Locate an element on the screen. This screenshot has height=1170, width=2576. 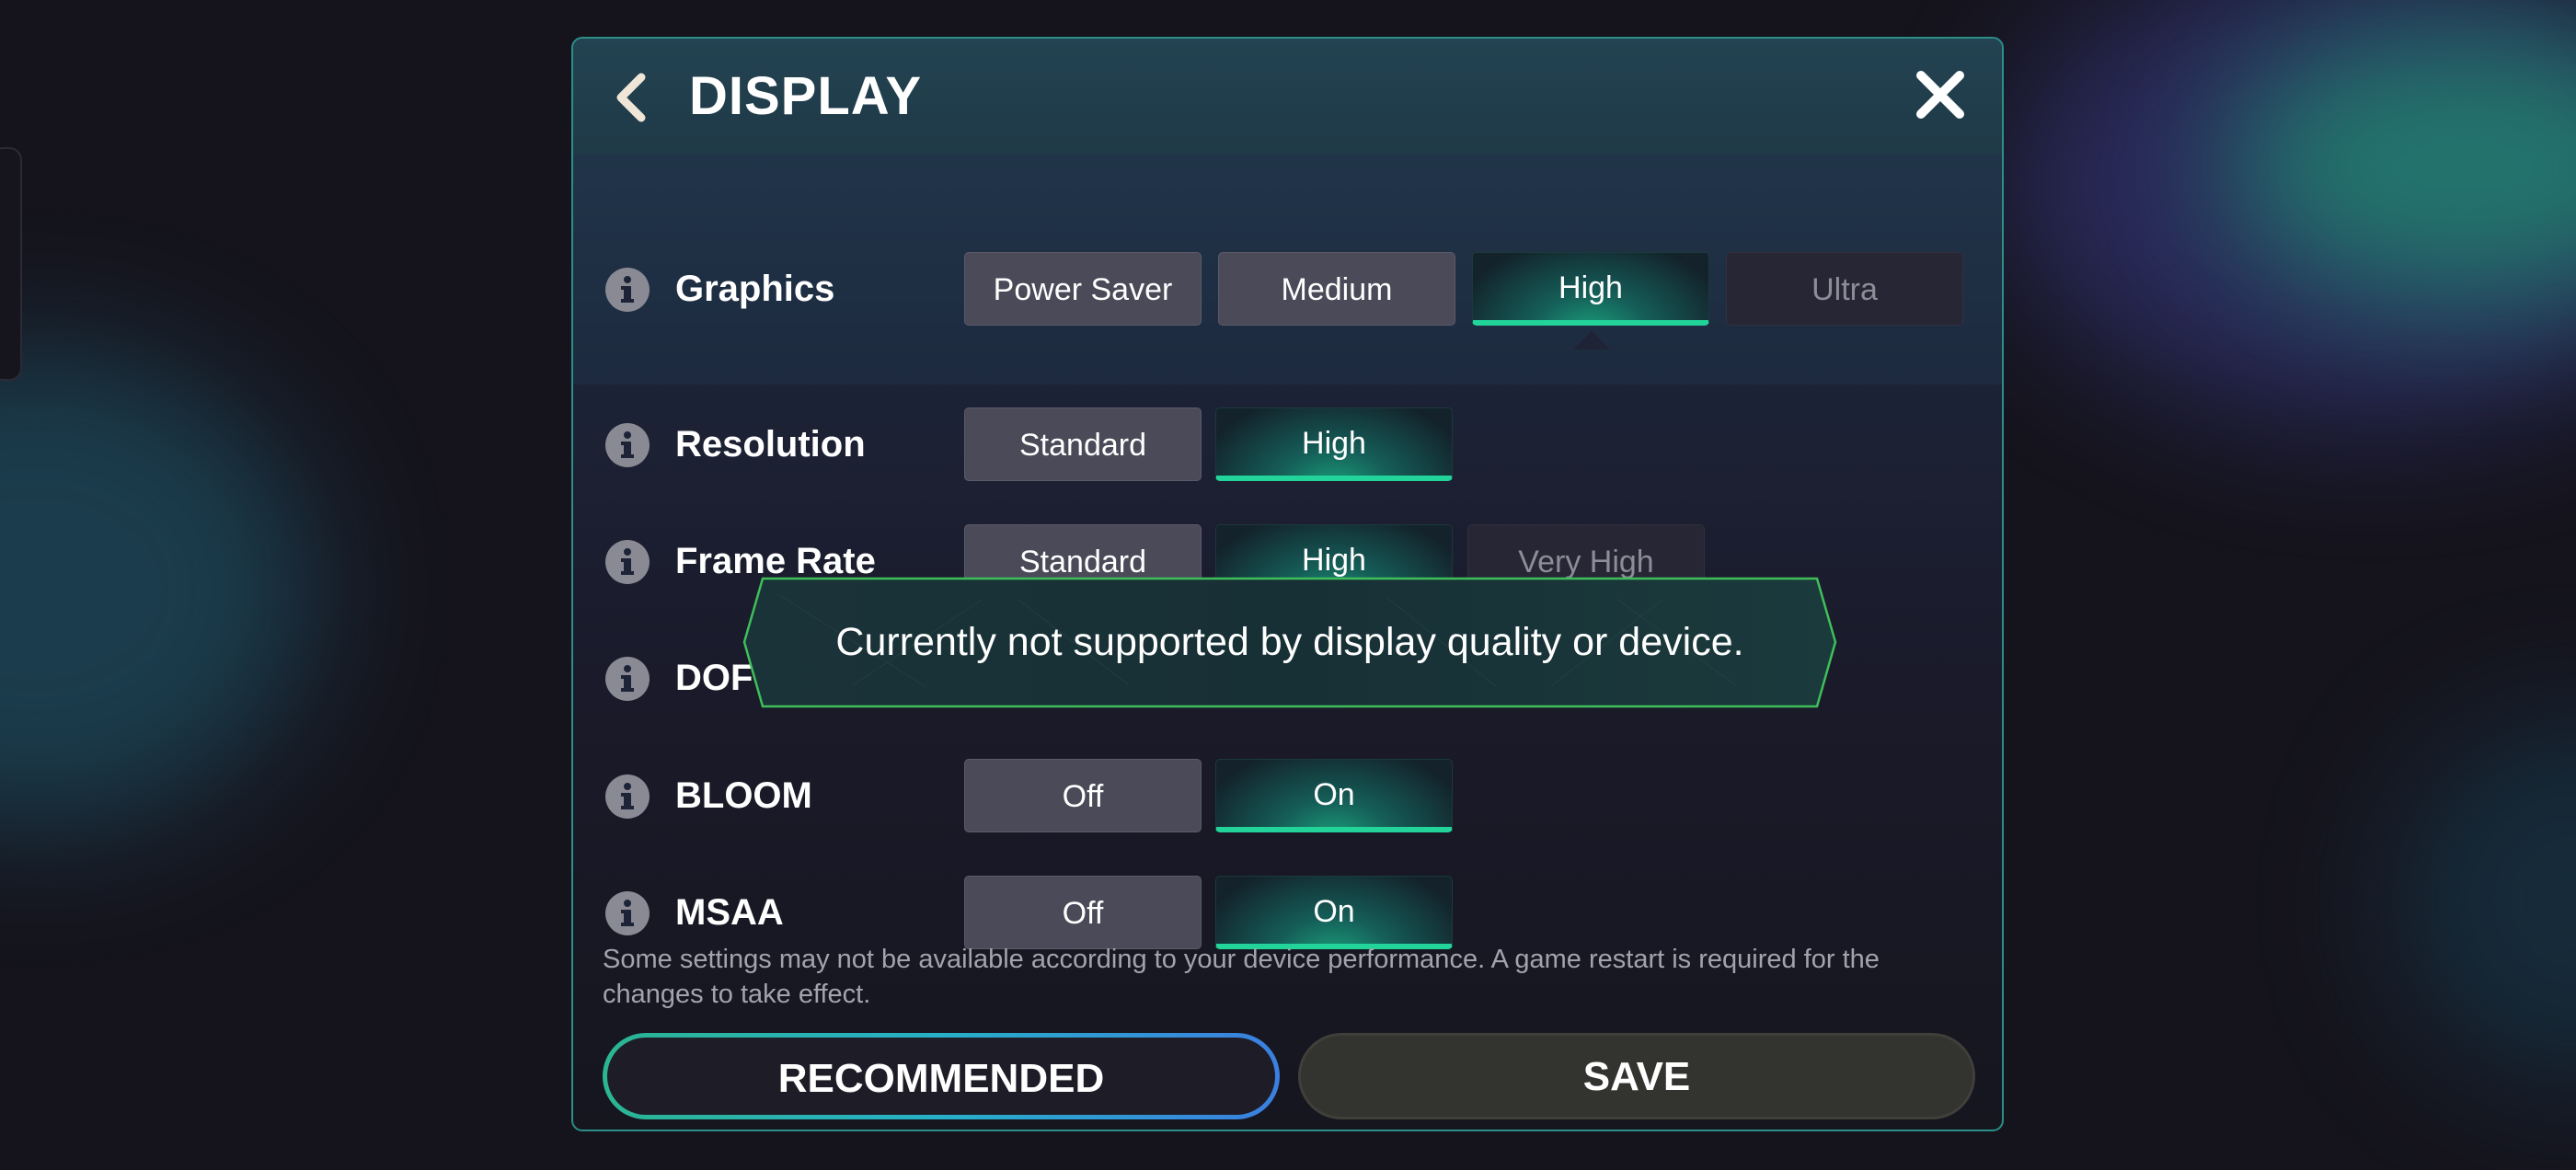
setting-row-graphics: Graphics Power Saver Medium High Ultra is located at coordinates (1287, 288).